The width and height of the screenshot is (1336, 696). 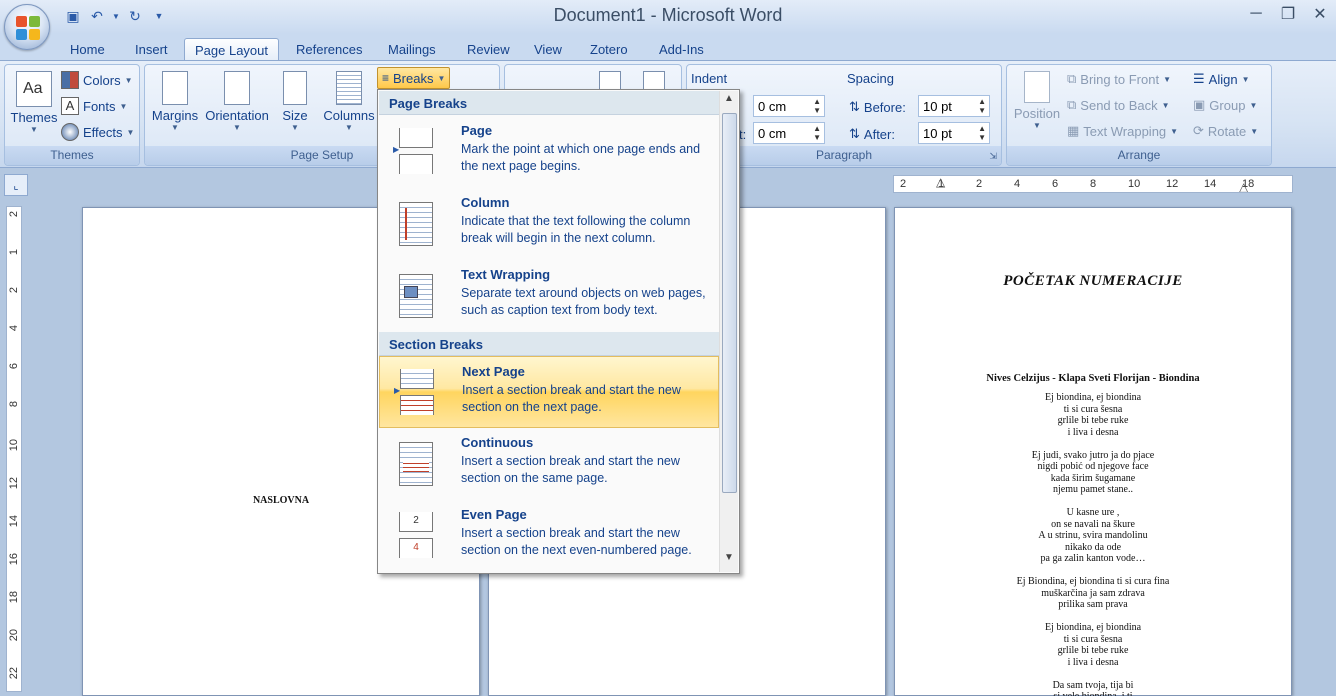 What do you see at coordinates (1139, 155) in the screenshot?
I see `arrange-group-label: Arrange` at bounding box center [1139, 155].